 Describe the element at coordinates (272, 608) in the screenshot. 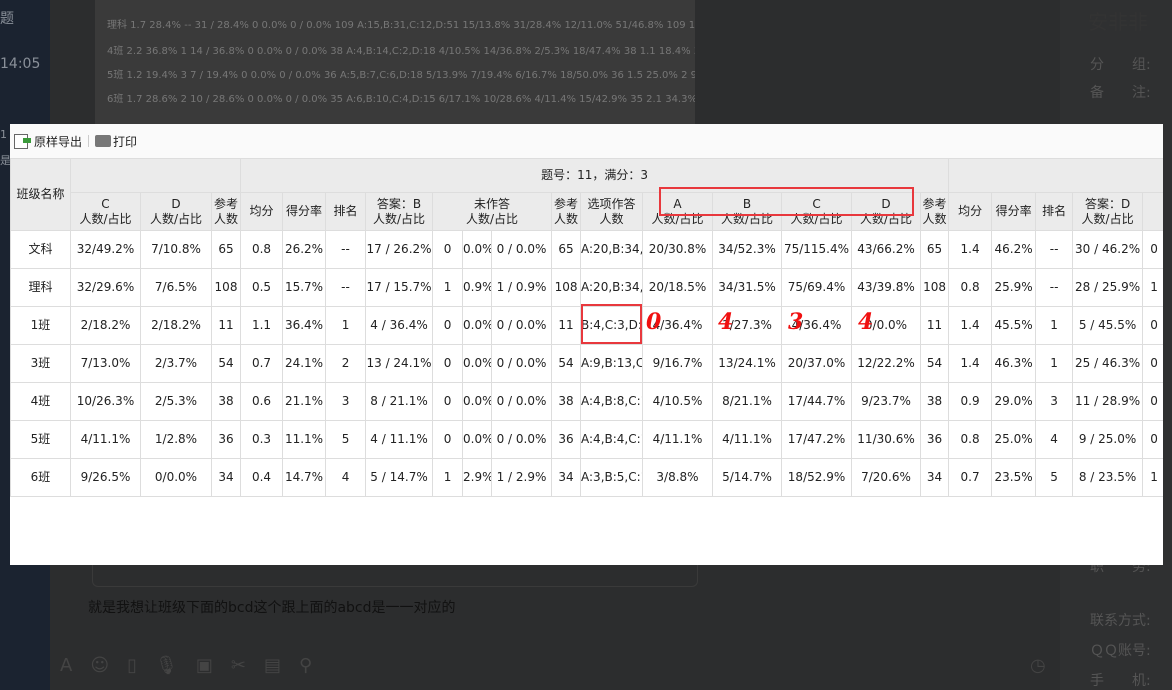

I see `chat-message: 就是我想让班级下面的bcd这个跟上面的abcd是一一对应的` at that location.